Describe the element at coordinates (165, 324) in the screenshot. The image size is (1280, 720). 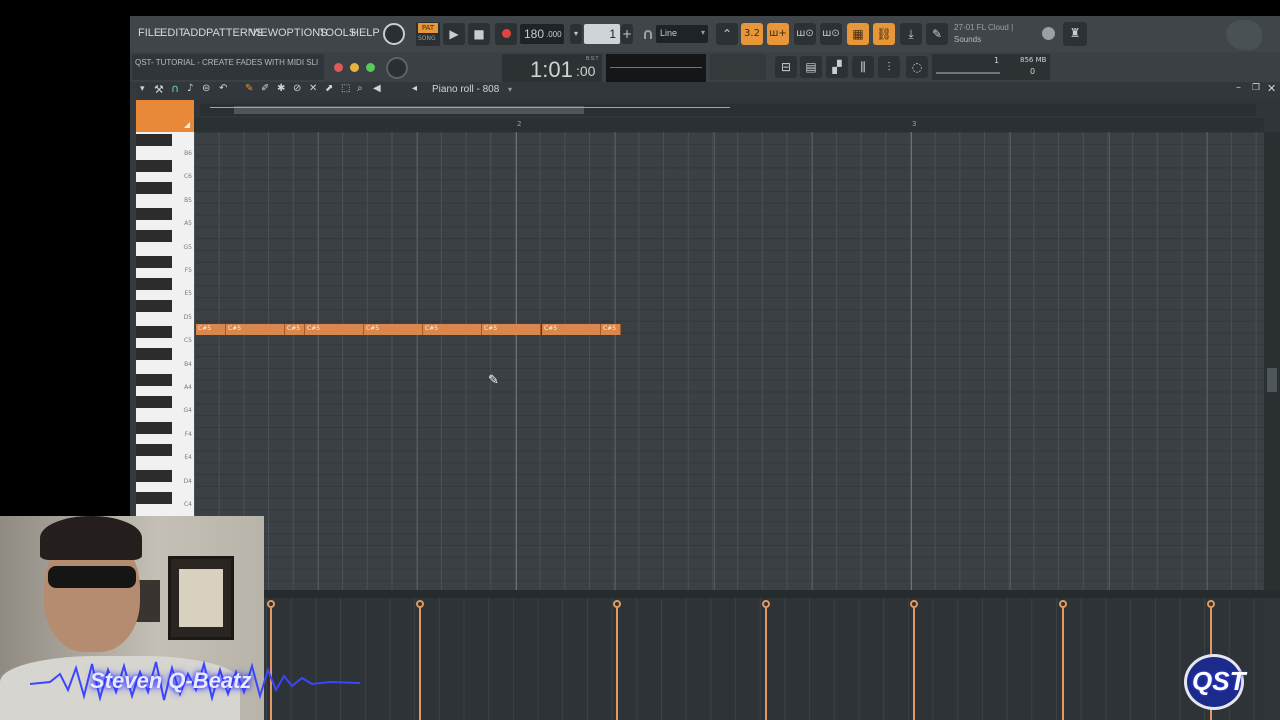
I see `piano-keyboard: B6 C6 B5 A5 G5 F5 E5 D5 C5 B4 A4 G4 F4 E4 D4 C4` at that location.